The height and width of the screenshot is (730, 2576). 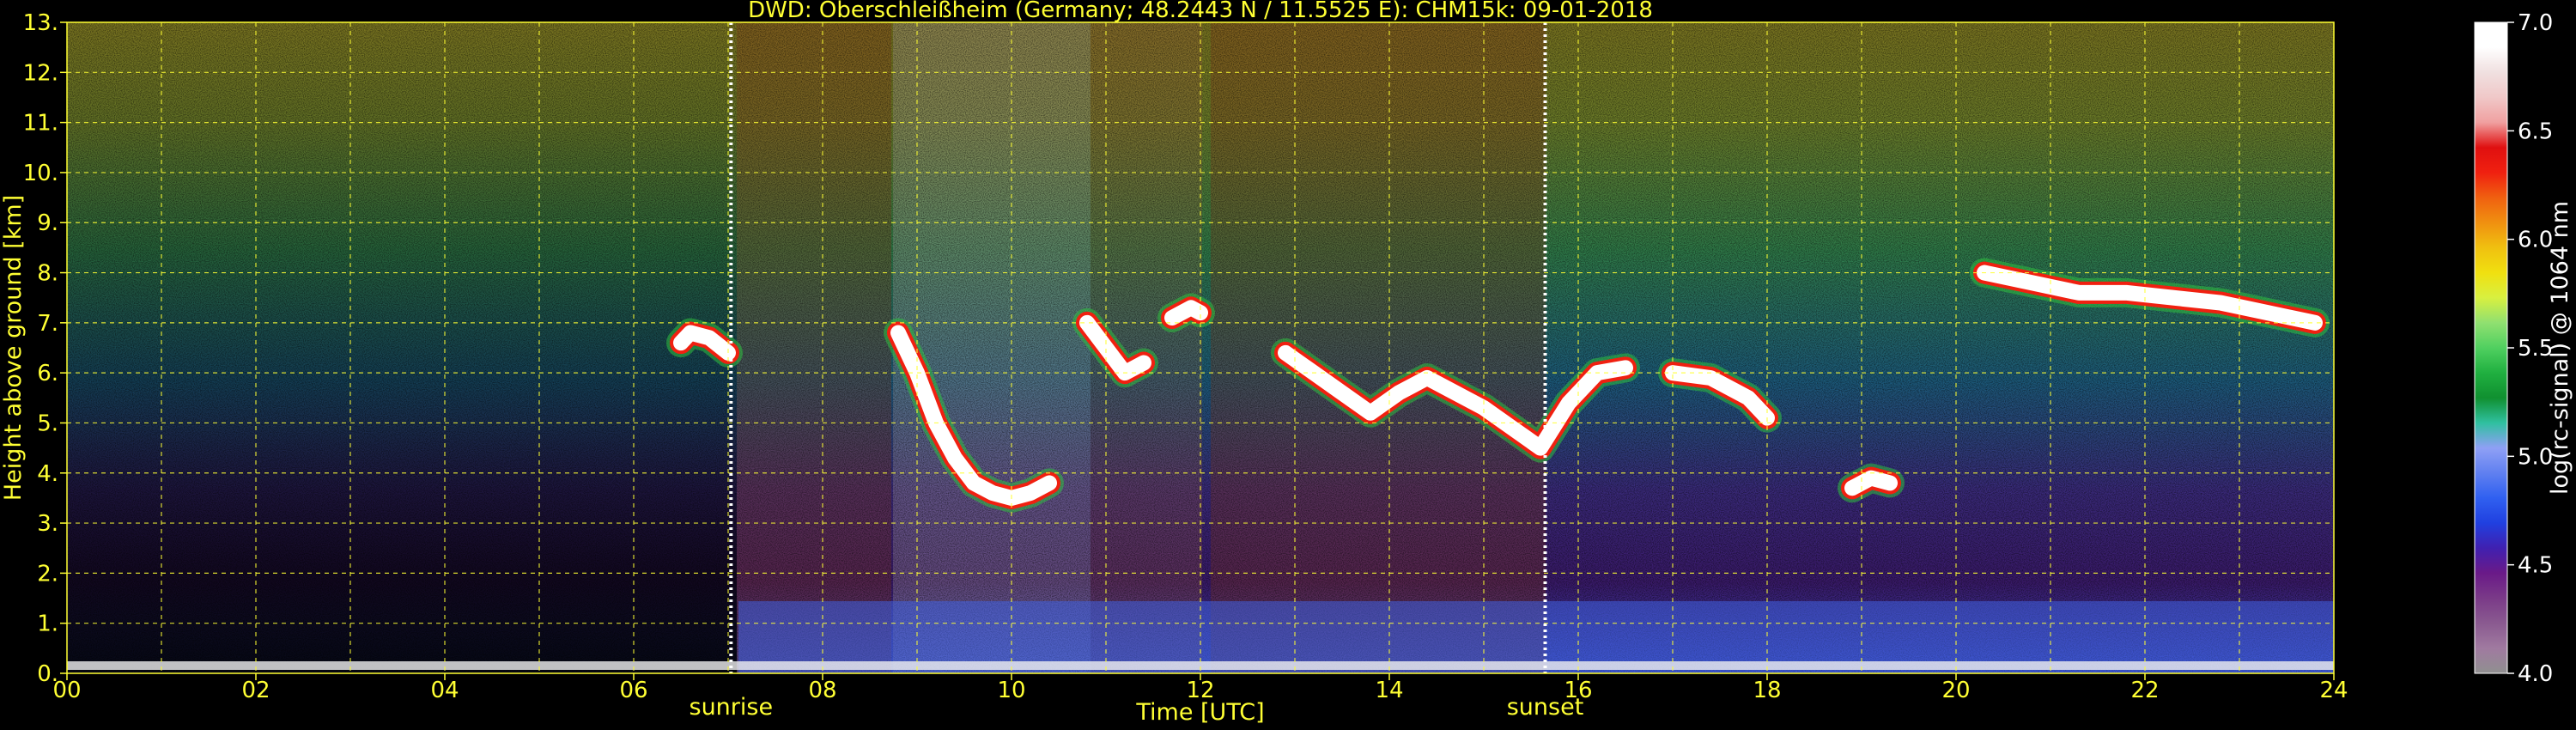 I want to click on x-tick-label: 06, so click(x=633, y=690).